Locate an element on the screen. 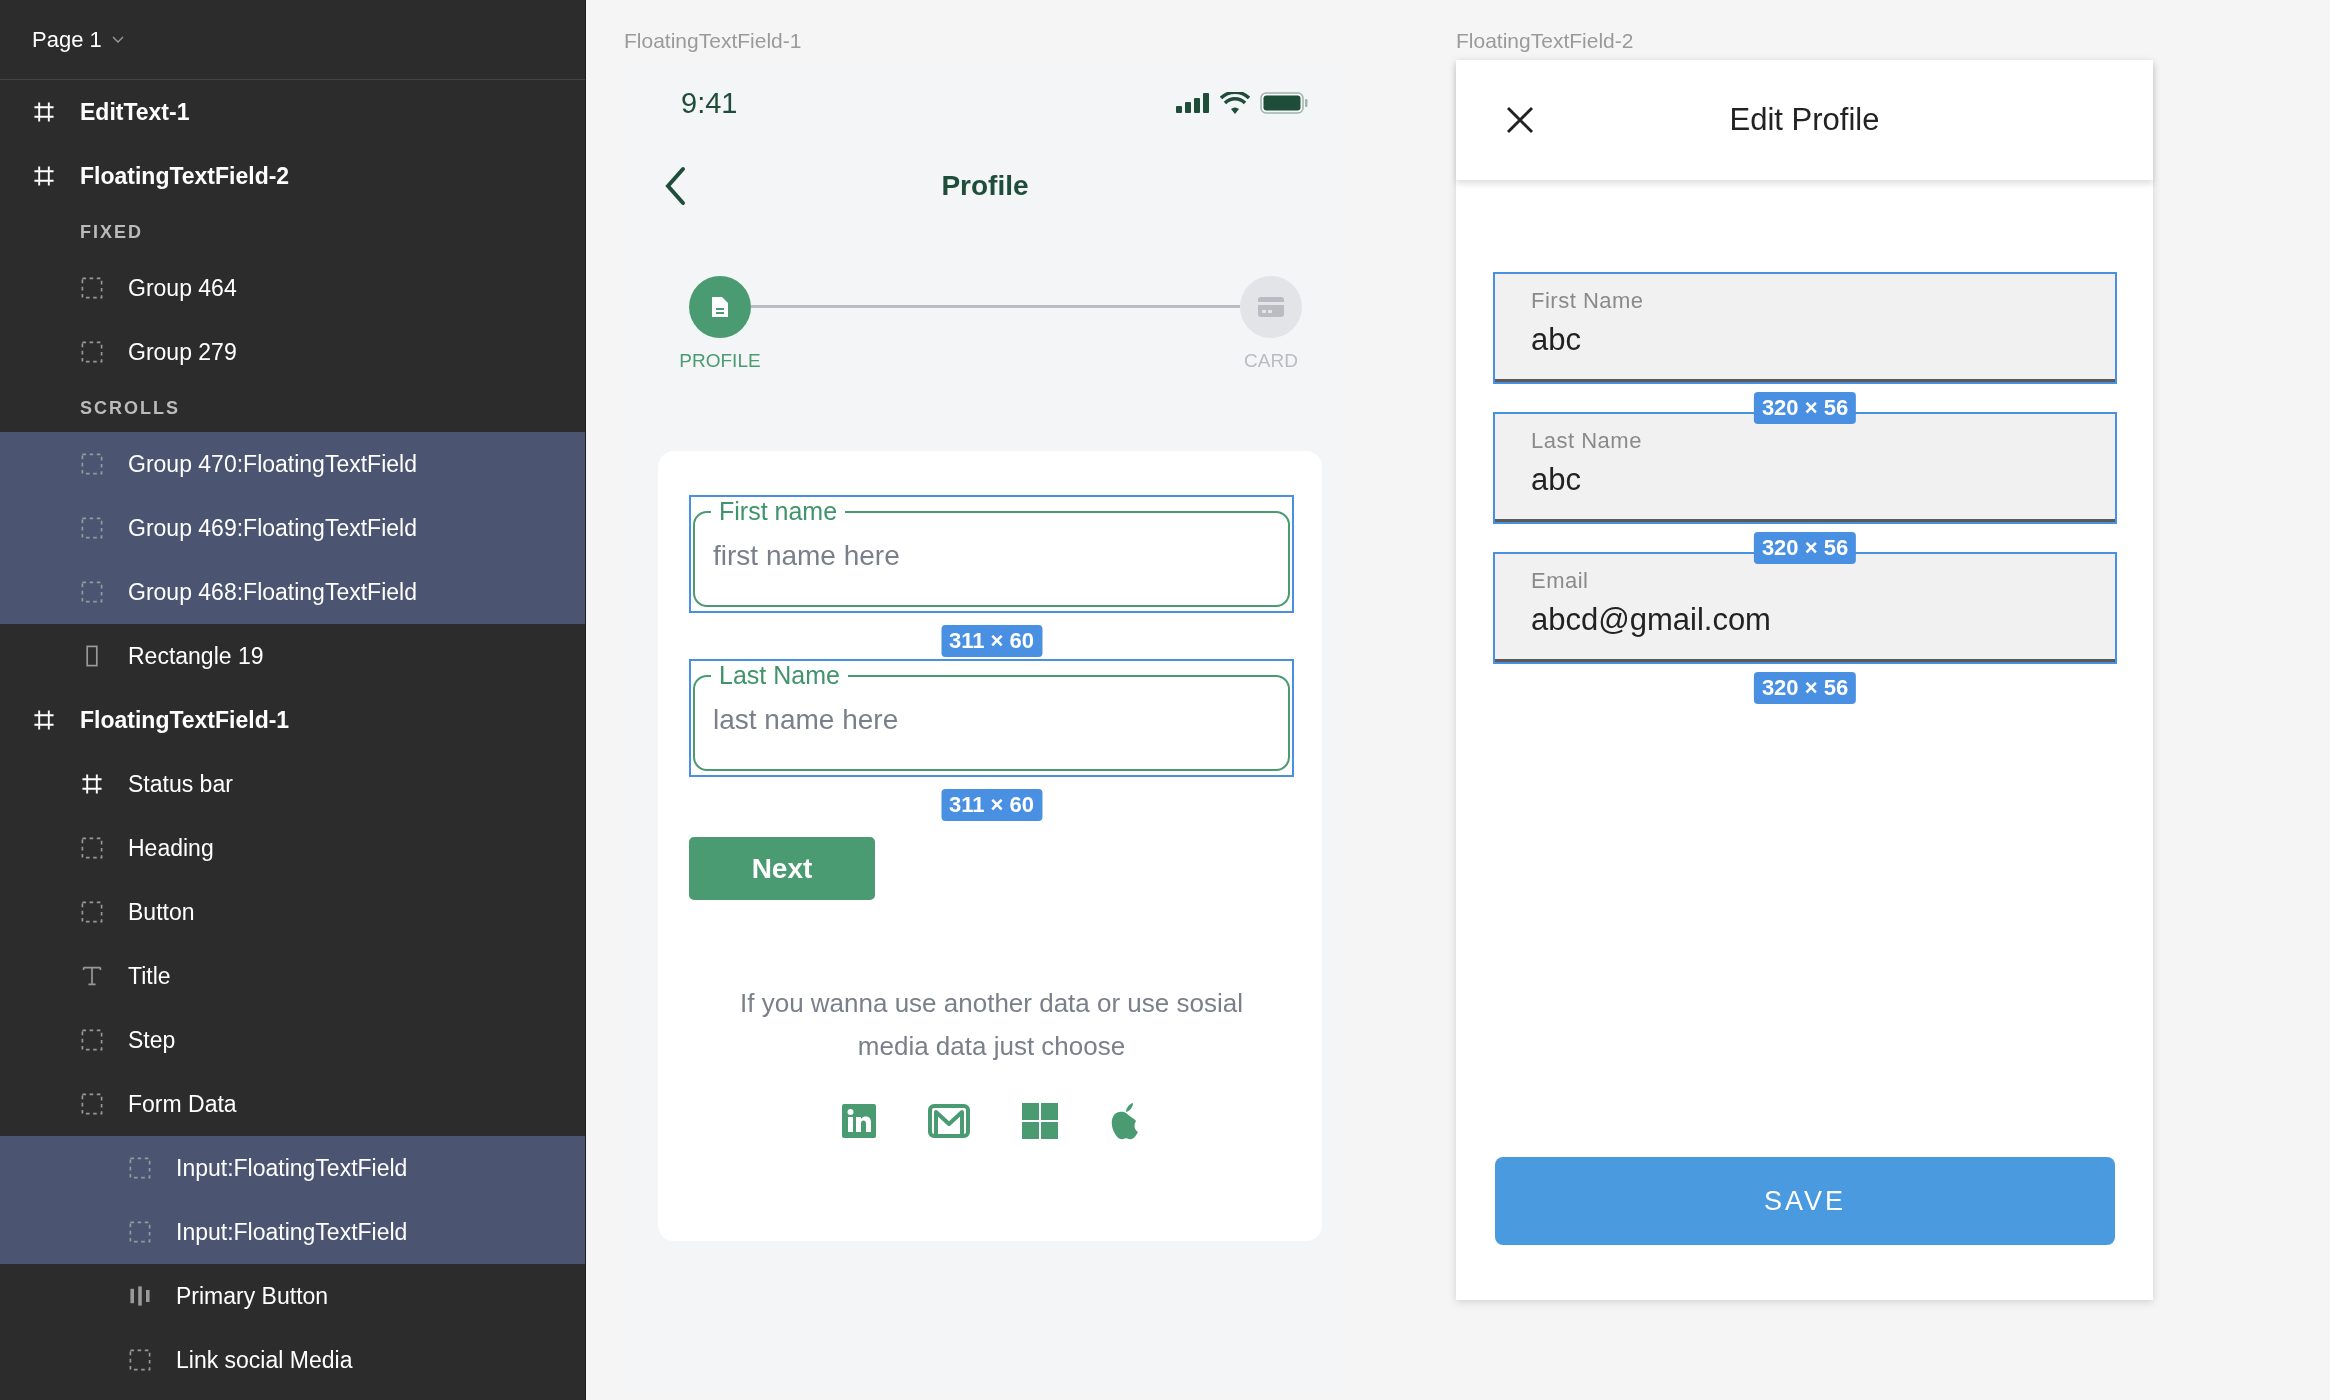  card-icon is located at coordinates (1271, 307).